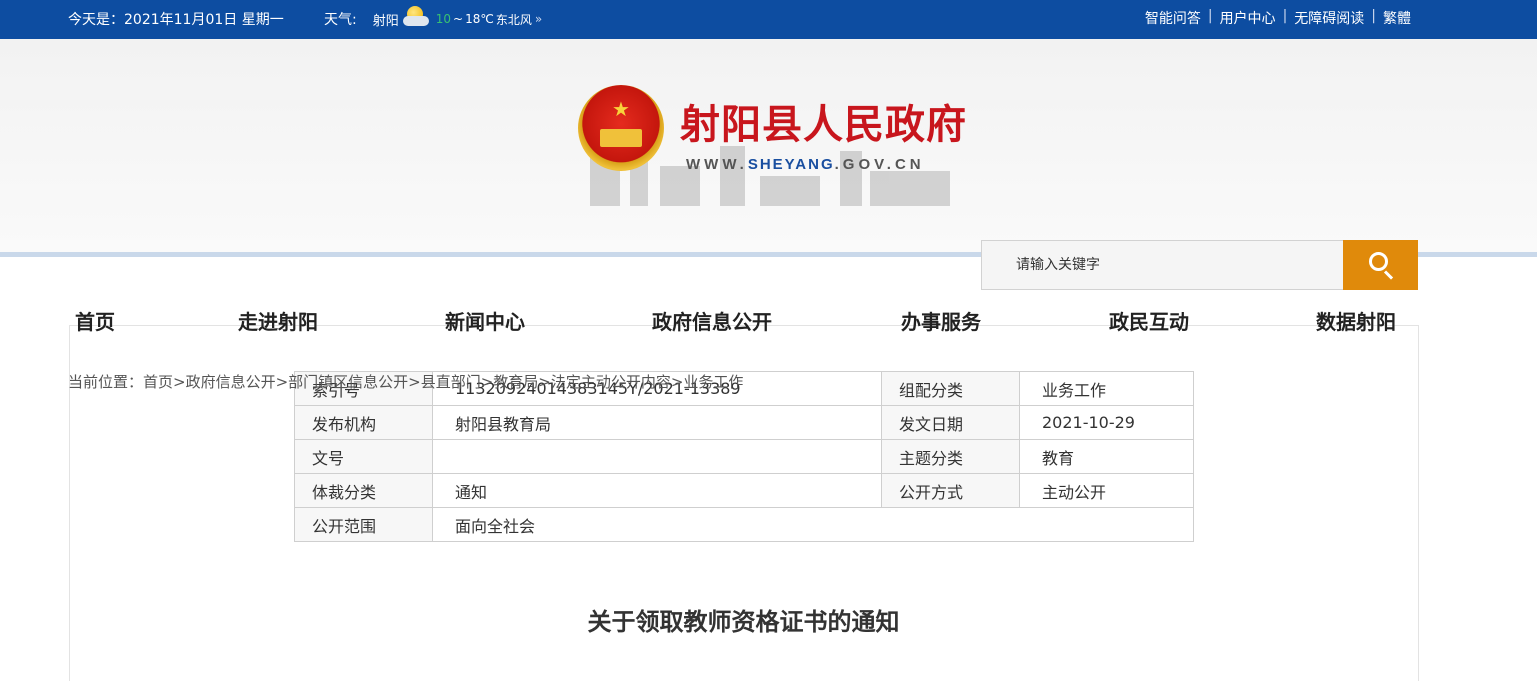 Image resolution: width=1537 pixels, height=681 pixels. I want to click on site-title: 射阳县人民政府, so click(823, 125).